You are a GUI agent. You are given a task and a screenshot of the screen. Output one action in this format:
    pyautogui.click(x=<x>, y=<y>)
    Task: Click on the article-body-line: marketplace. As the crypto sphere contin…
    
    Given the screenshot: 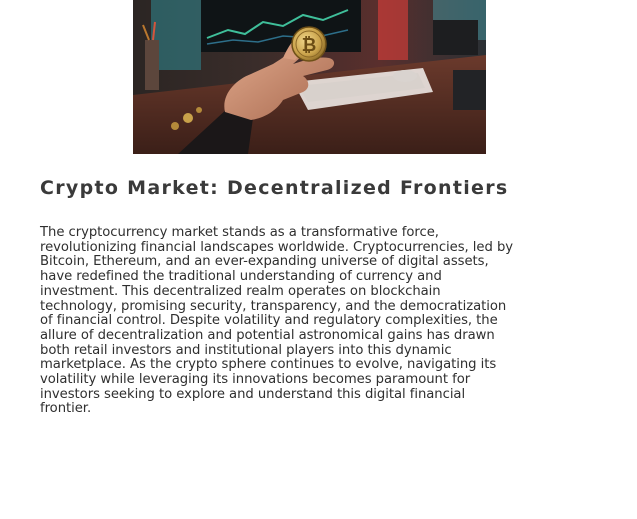 What is the action you would take?
    pyautogui.click(x=268, y=365)
    